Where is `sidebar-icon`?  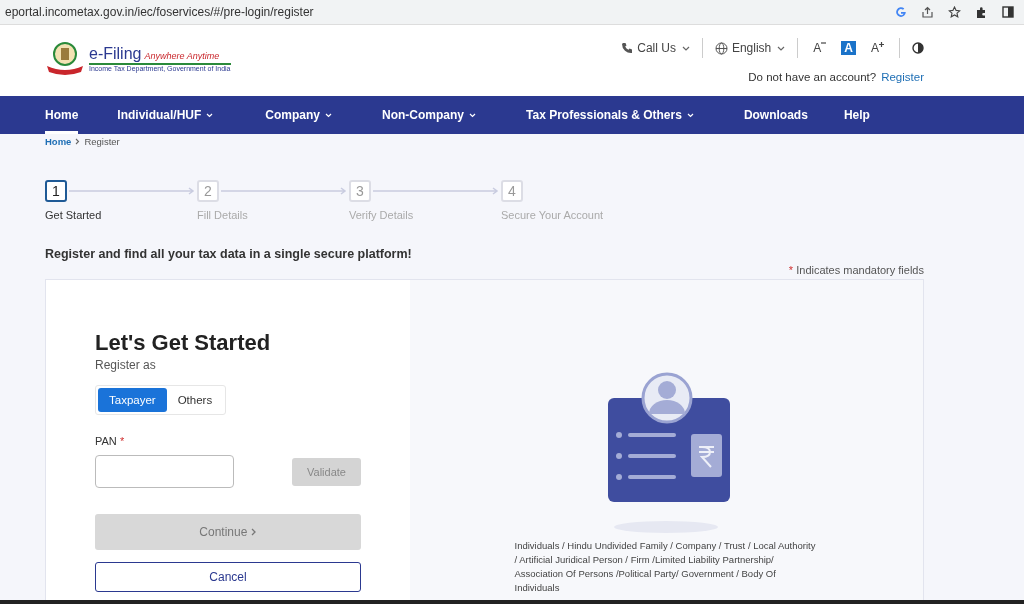
sidebar-icon is located at coordinates (1008, 12).